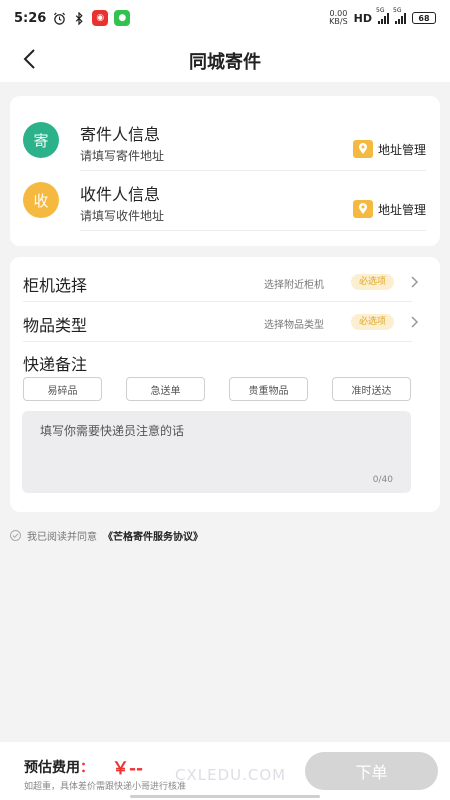  Describe the element at coordinates (55, 325) in the screenshot. I see `item-type-label: 物品类型` at that location.